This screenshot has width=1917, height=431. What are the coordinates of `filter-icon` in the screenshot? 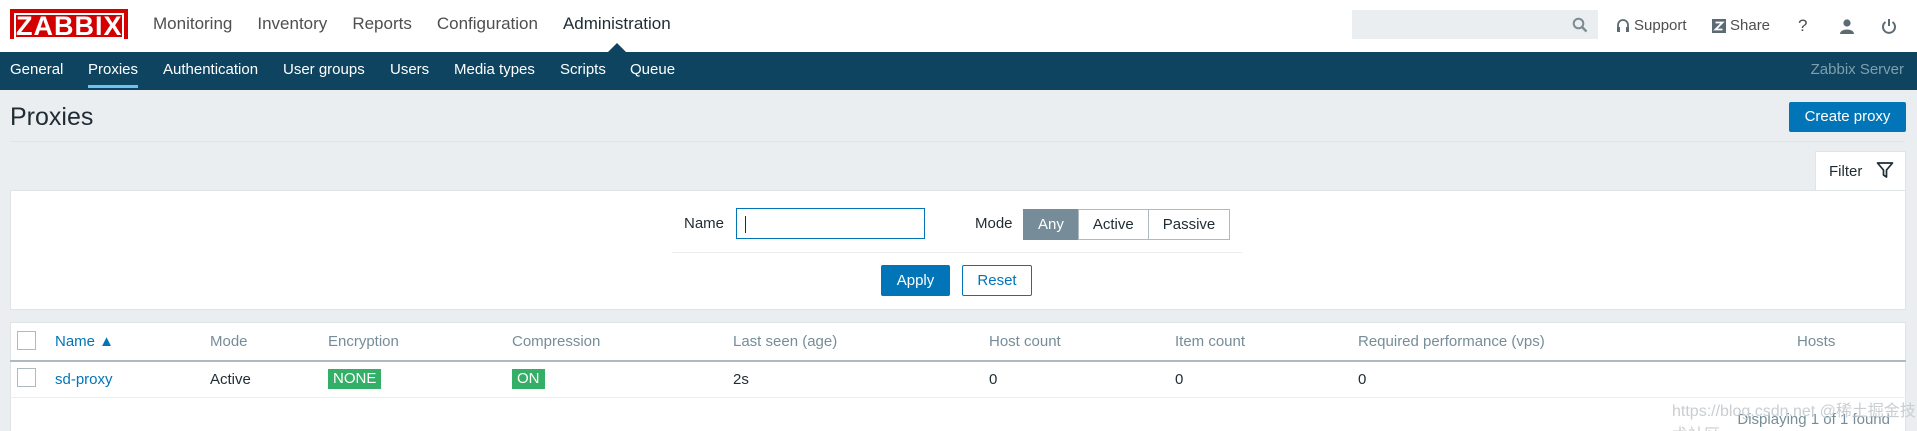 It's located at (1885, 170).